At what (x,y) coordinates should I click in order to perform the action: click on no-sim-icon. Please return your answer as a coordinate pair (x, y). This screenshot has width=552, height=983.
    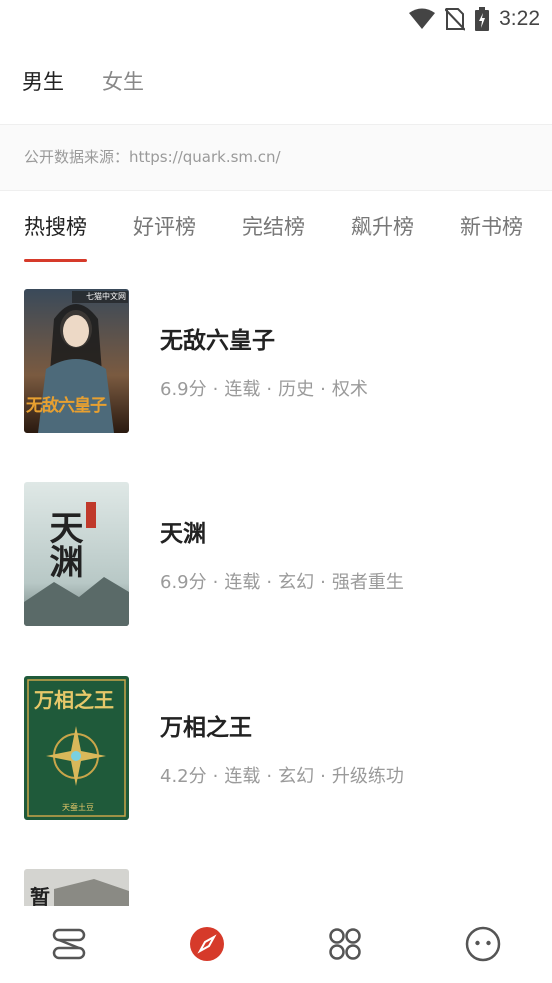
    Looking at the image, I should click on (455, 19).